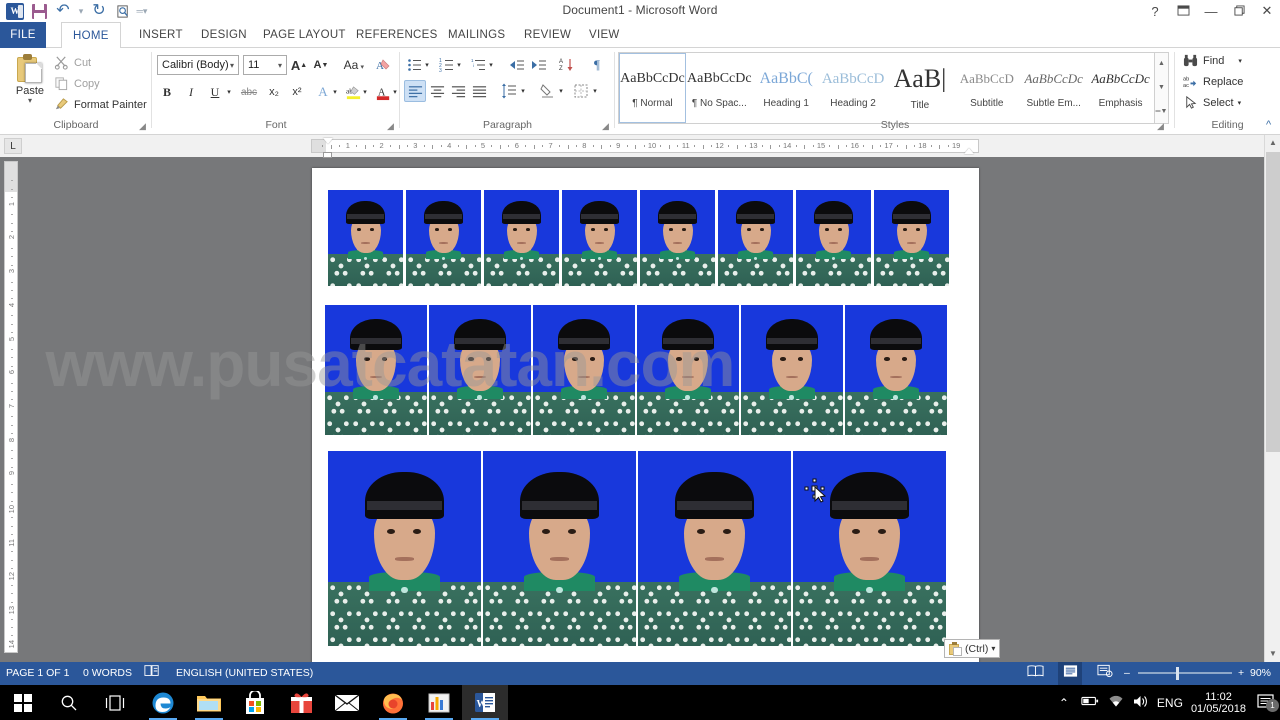 The height and width of the screenshot is (720, 1280). Describe the element at coordinates (972, 648) in the screenshot. I see `paste-options-button: (Ctrl) ▾` at that location.